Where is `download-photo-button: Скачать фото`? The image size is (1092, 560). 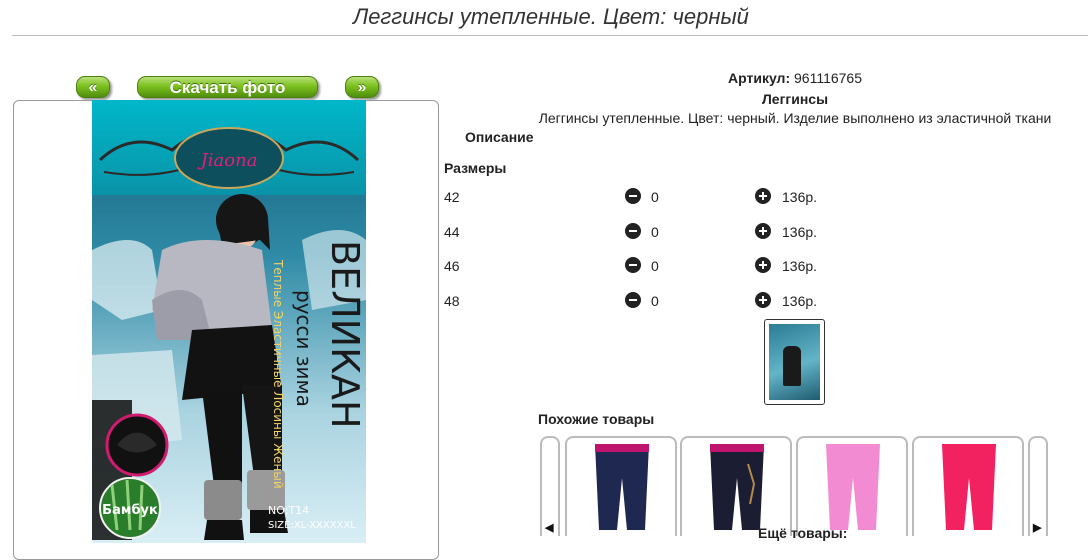 download-photo-button: Скачать фото is located at coordinates (227, 87).